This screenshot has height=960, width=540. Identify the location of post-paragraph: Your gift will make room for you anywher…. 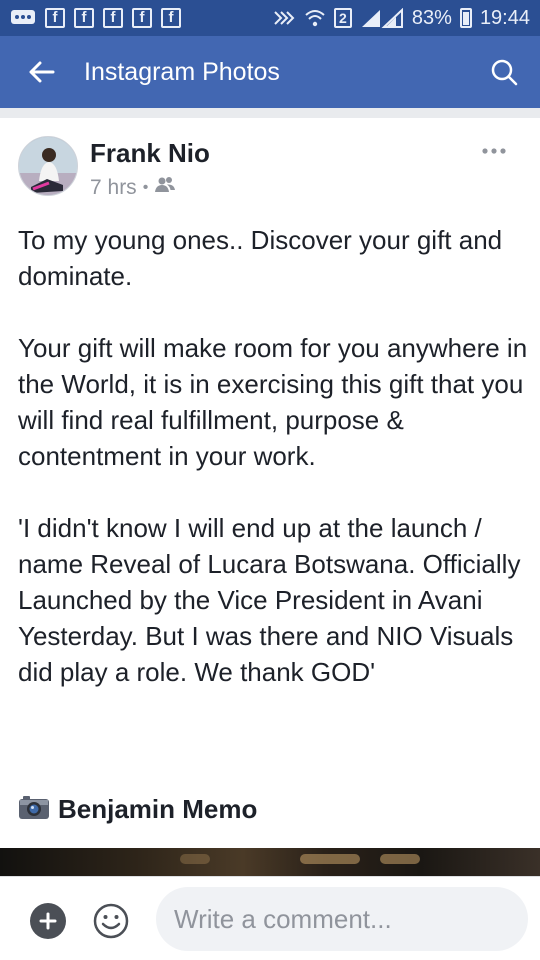
(273, 402).